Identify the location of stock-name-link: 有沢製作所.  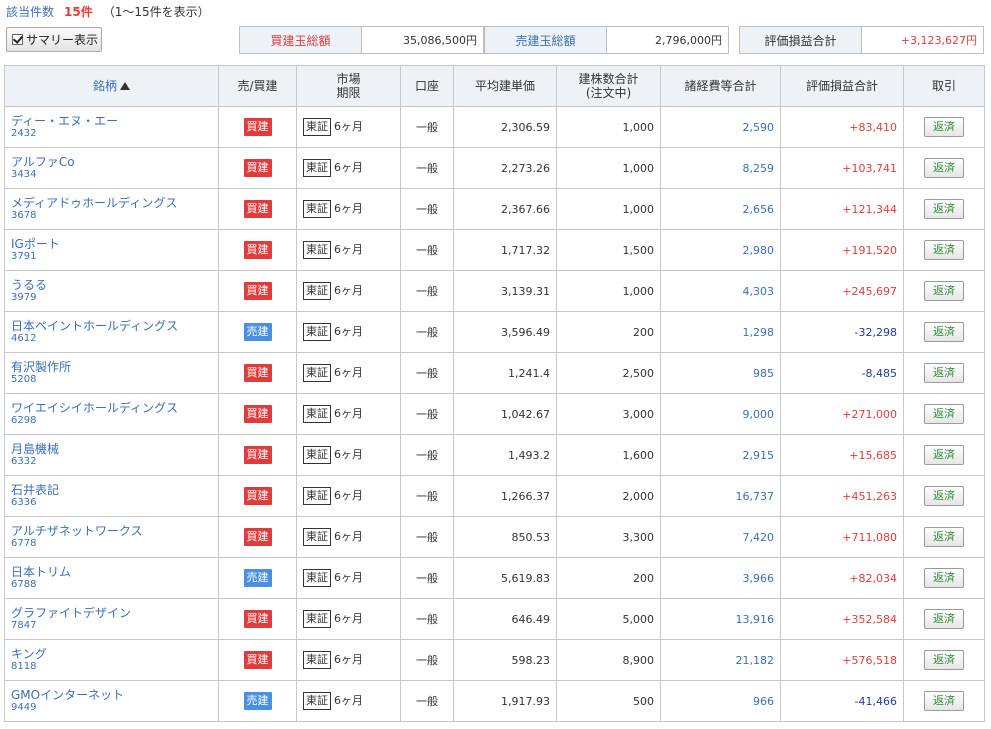
(111, 367).